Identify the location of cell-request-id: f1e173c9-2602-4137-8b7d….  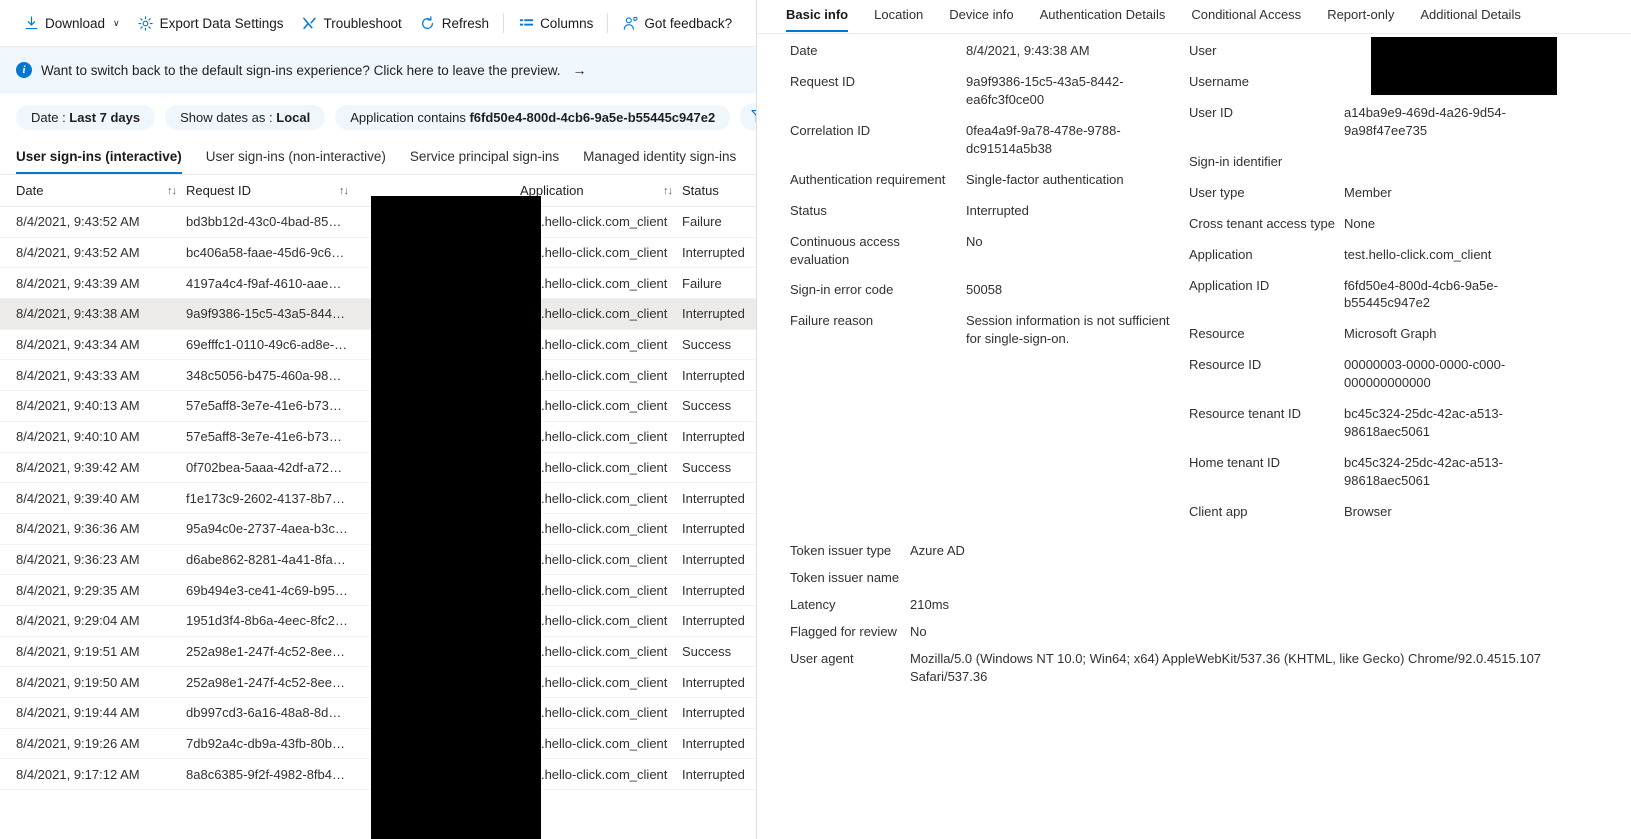
(269, 498).